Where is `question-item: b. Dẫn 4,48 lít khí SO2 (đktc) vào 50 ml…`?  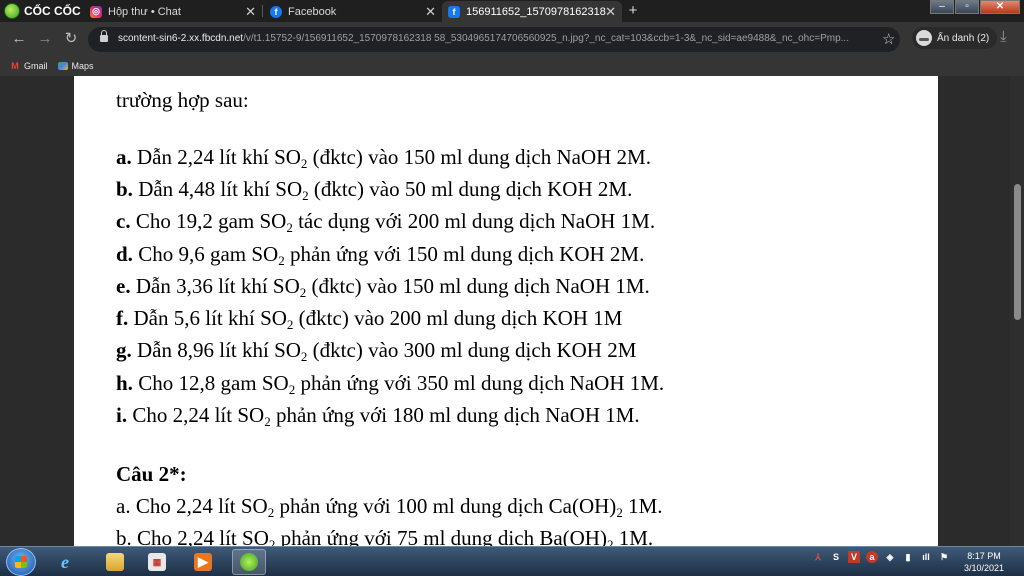 question-item: b. Dẫn 4,48 lít khí SO2 (đktc) vào 50 ml… is located at coordinates (374, 190).